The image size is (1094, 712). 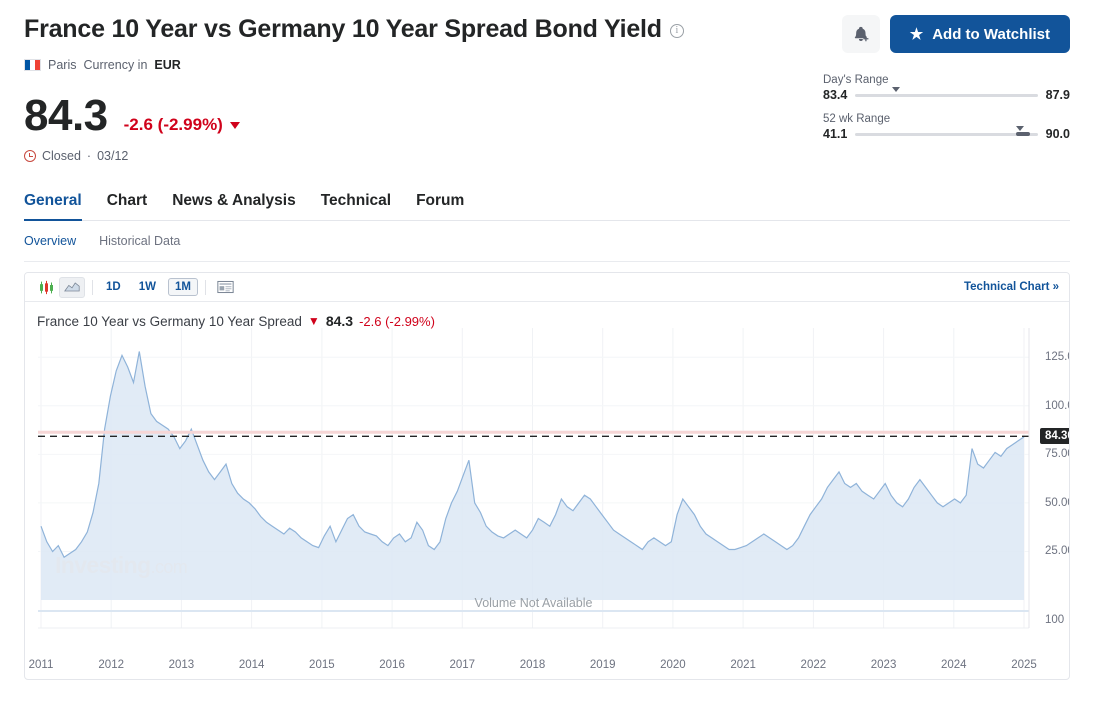 I want to click on header-actions: ★ Add to Watchlist, so click(x=955, y=34).